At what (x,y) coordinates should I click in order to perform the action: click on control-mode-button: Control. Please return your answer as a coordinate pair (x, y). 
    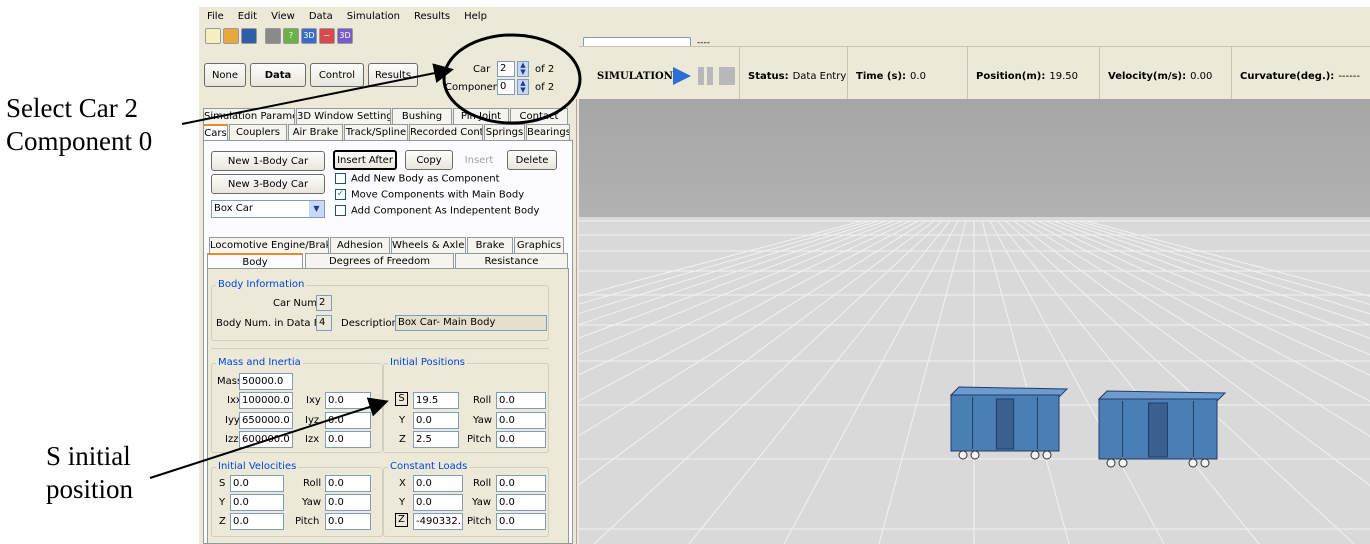
    Looking at the image, I should click on (337, 75).